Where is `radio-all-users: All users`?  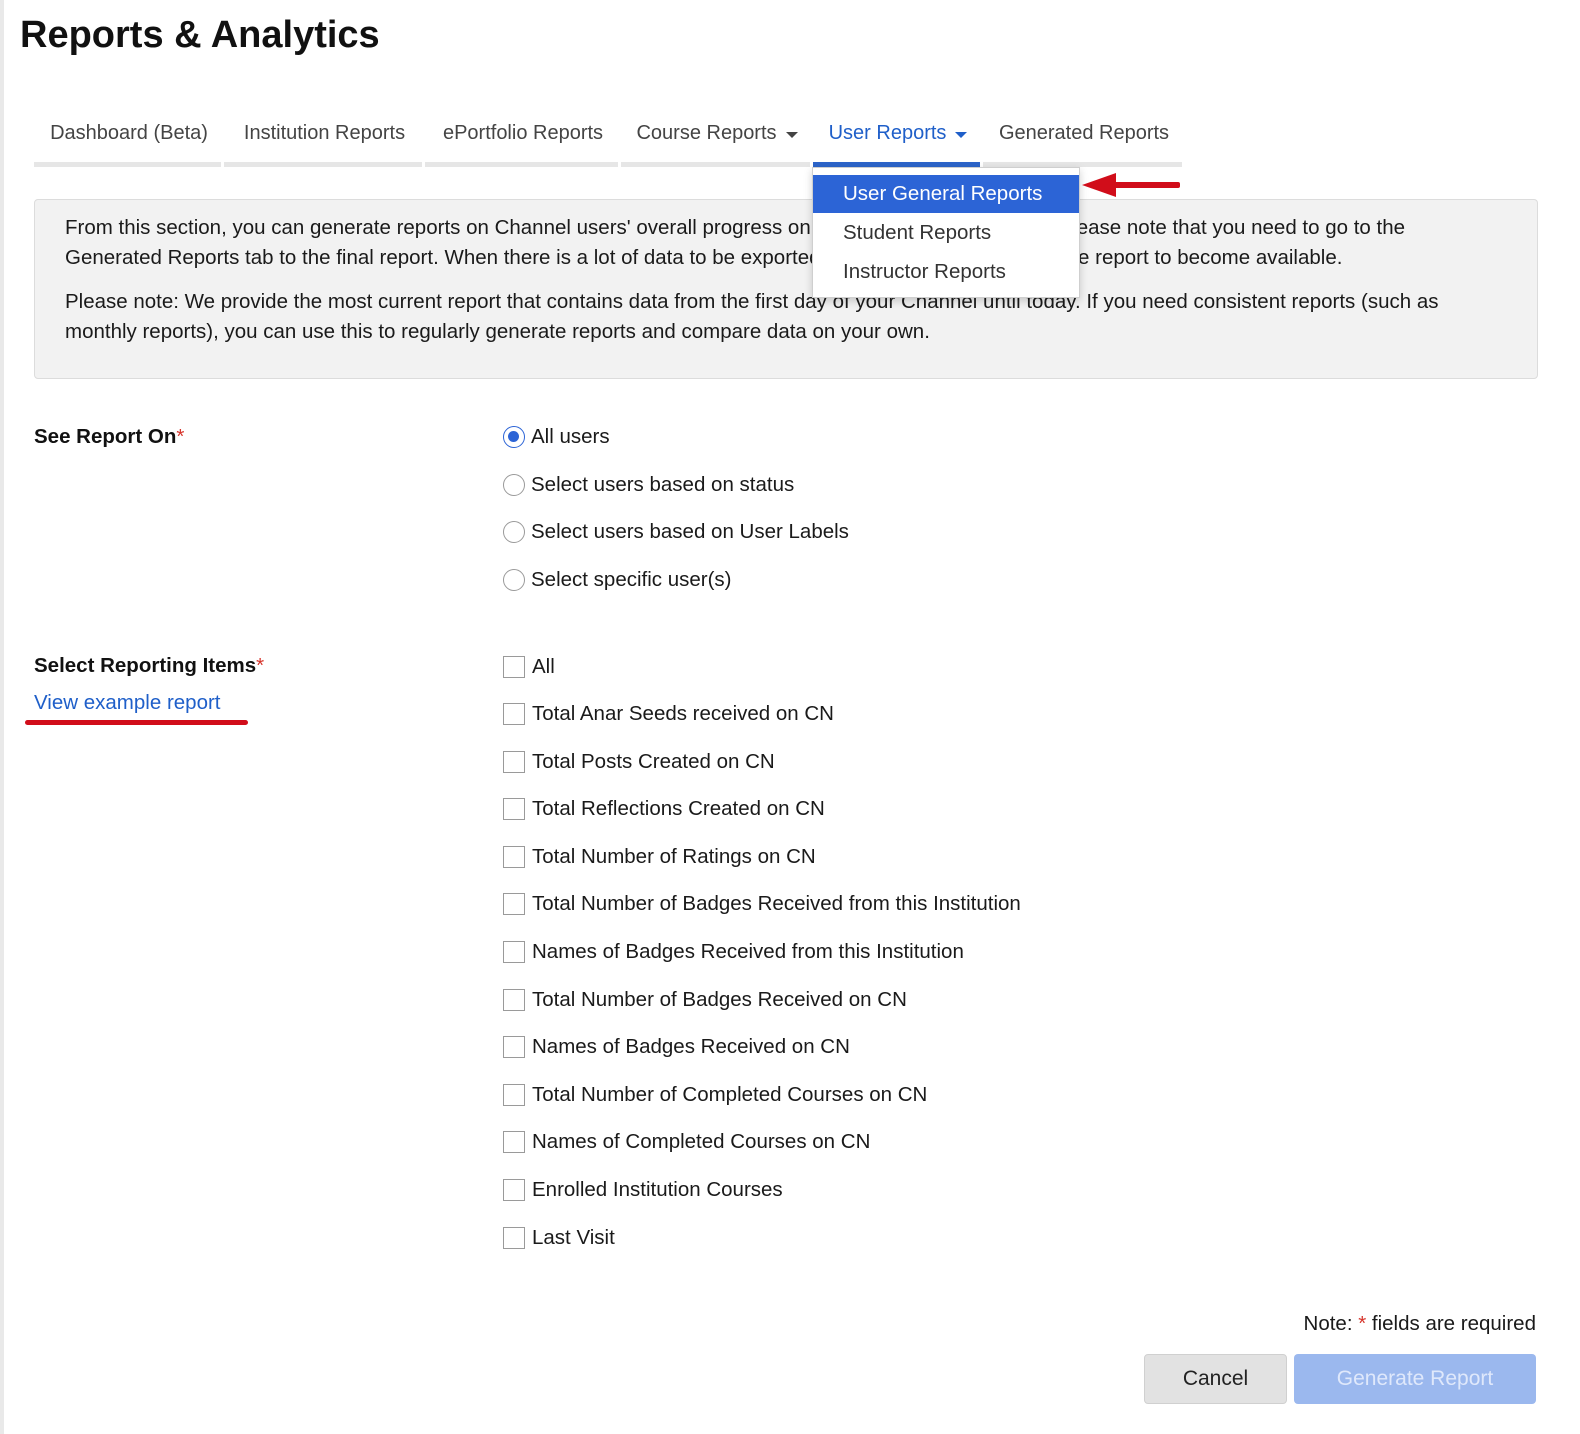 radio-all-users: All users is located at coordinates (556, 437).